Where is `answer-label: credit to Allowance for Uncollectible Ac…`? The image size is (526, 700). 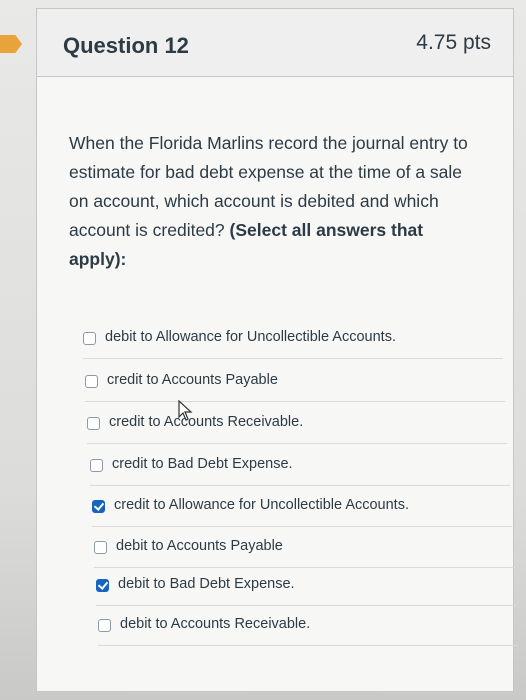 answer-label: credit to Allowance for Uncollectible Ac… is located at coordinates (261, 505).